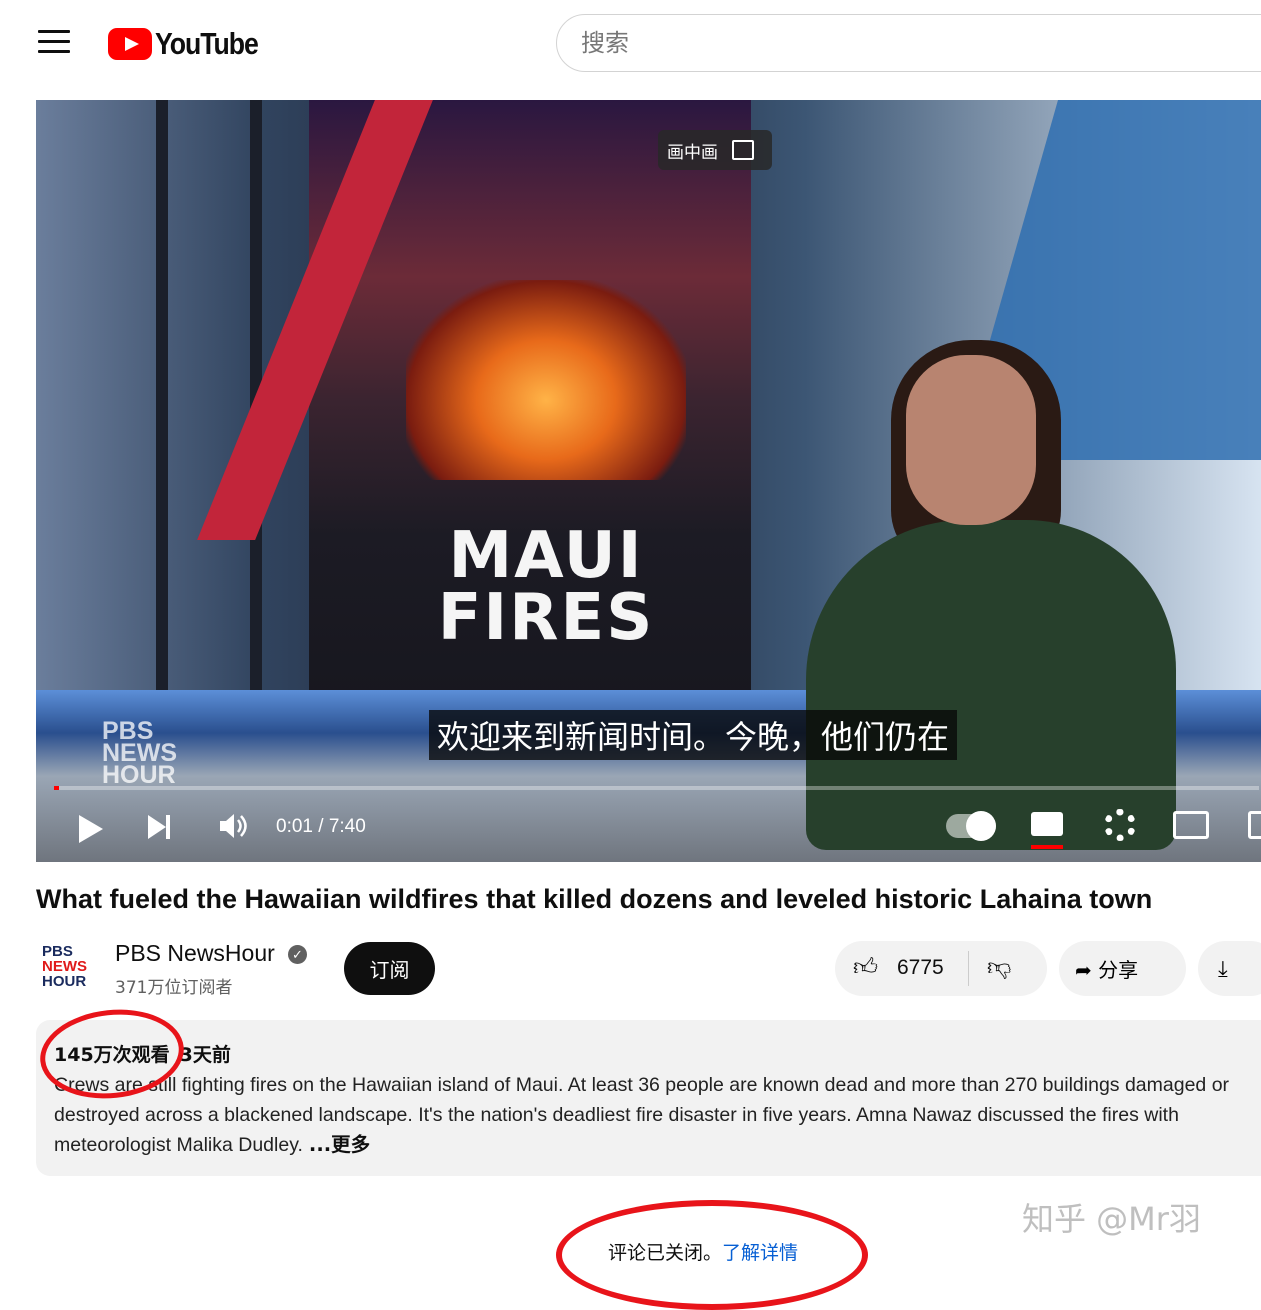  Describe the element at coordinates (64, 981) in the screenshot. I see `avatar-line: HOUR` at that location.